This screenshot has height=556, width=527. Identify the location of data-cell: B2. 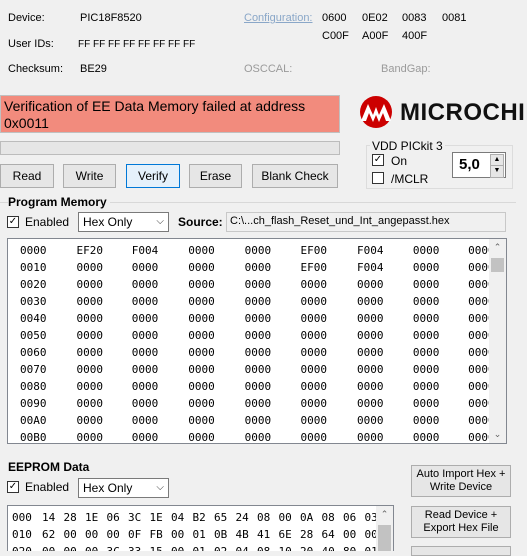
(204, 517).